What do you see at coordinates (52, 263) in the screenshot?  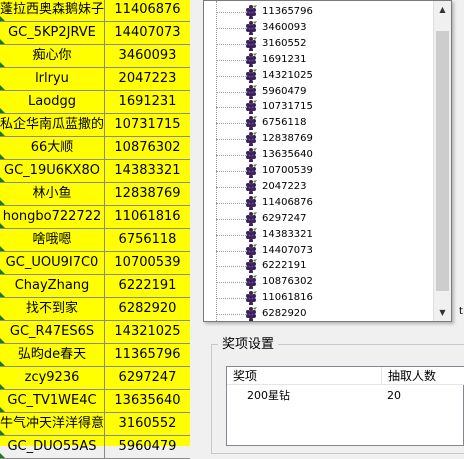 I see `player-name-cell: GC_UOU9I7C0` at bounding box center [52, 263].